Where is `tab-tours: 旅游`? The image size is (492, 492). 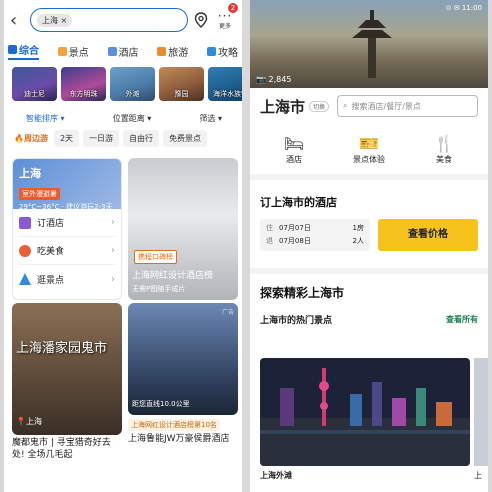 tab-tours: 旅游 is located at coordinates (172, 51).